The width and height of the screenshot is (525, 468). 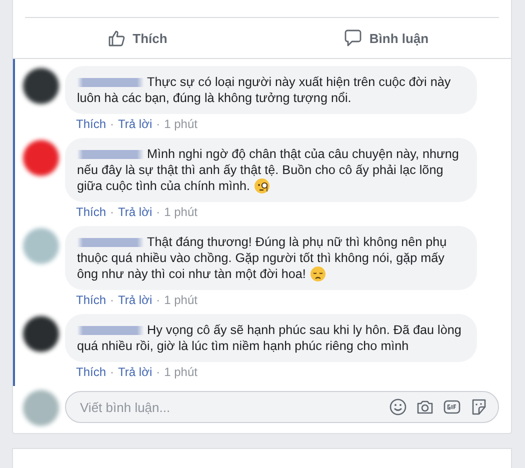 What do you see at coordinates (386, 38) in the screenshot?
I see `comment-button: Bình luận` at bounding box center [386, 38].